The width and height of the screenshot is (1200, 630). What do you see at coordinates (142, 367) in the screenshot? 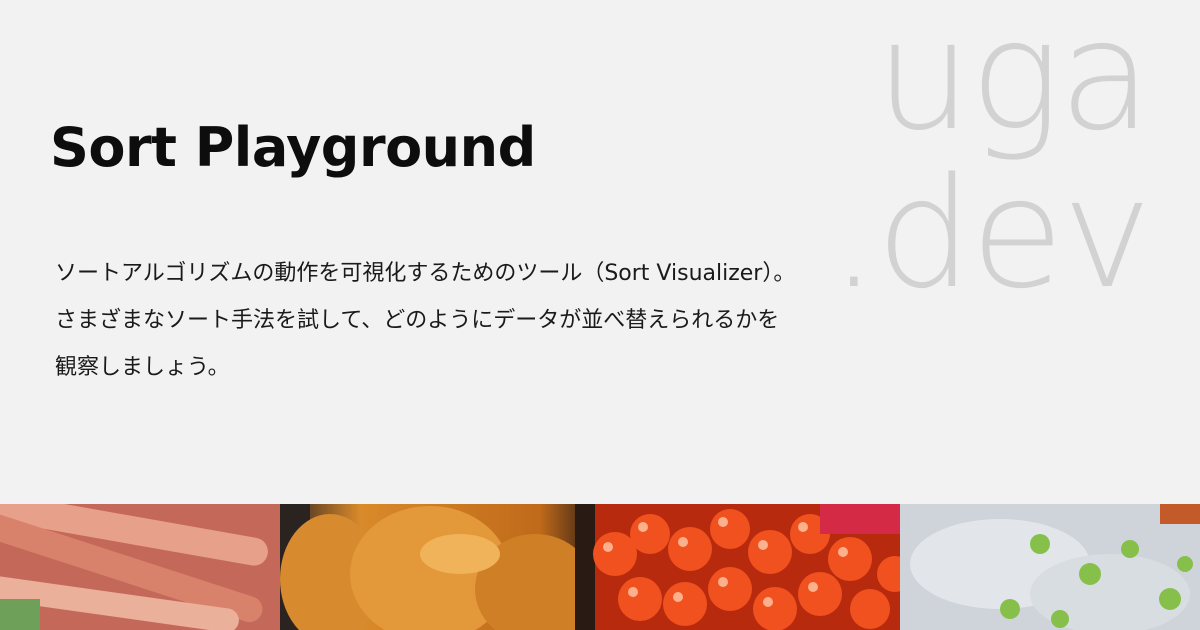
I see `description-line: 観察しましょう。` at bounding box center [142, 367].